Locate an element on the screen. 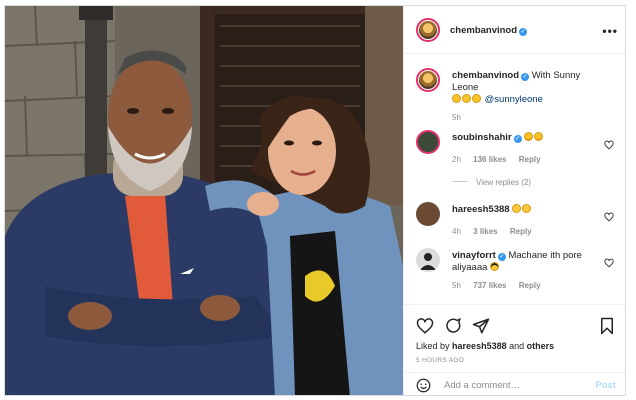 The height and width of the screenshot is (400, 636). share-paper-plane-icon is located at coordinates (481, 326).